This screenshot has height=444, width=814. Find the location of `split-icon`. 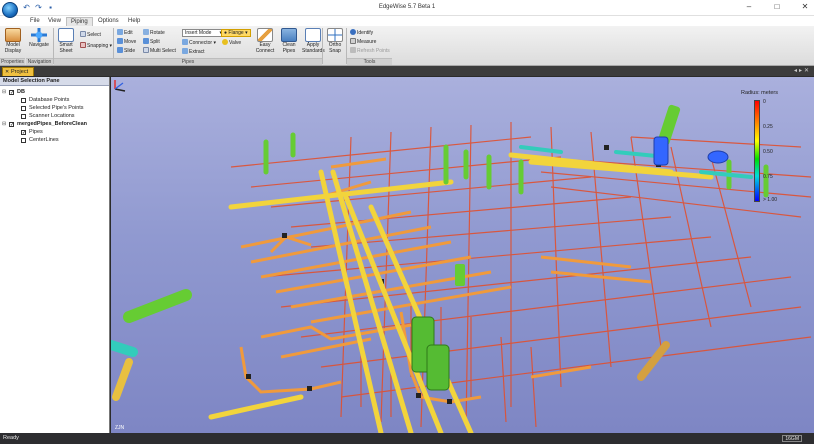

split-icon is located at coordinates (146, 41).